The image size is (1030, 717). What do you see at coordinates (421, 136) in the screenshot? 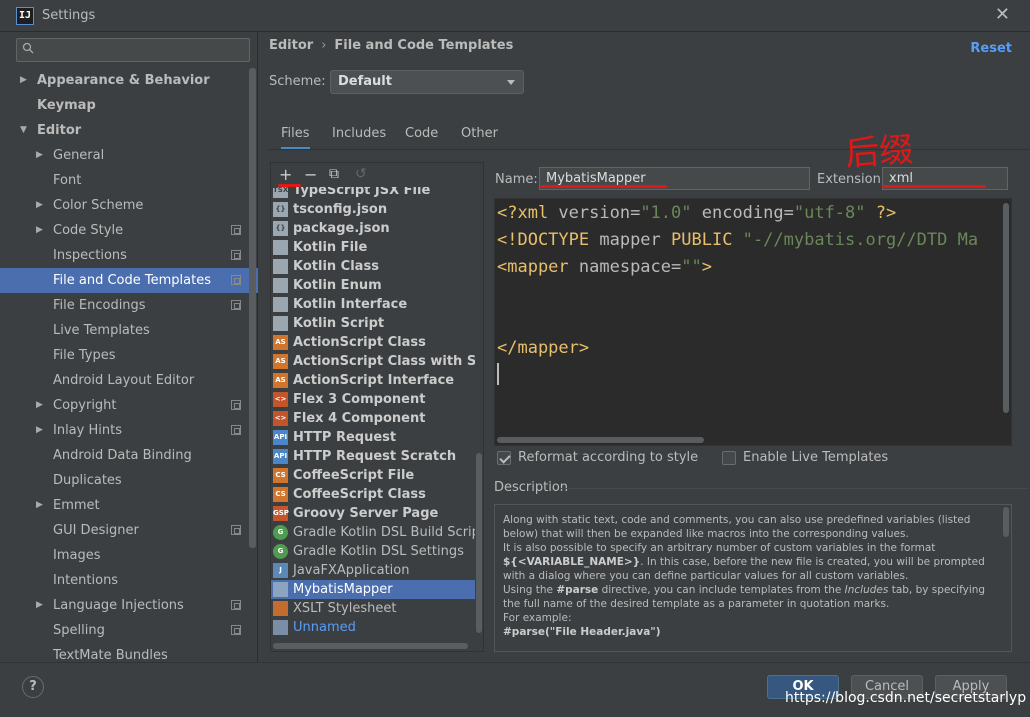
I see `tab-code: Code` at bounding box center [421, 136].